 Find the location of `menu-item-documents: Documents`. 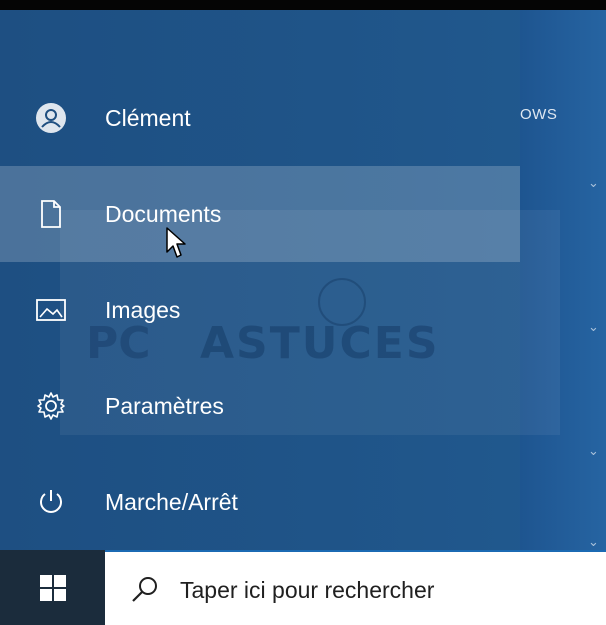

menu-item-documents: Documents is located at coordinates (260, 214).